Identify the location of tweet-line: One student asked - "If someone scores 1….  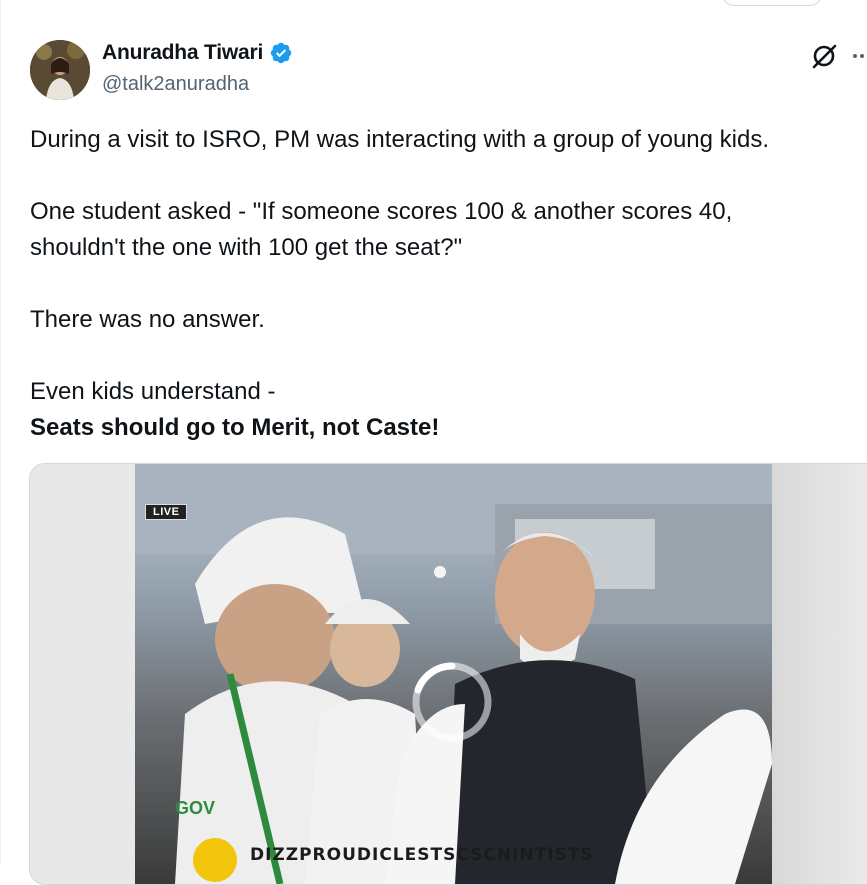
(381, 211).